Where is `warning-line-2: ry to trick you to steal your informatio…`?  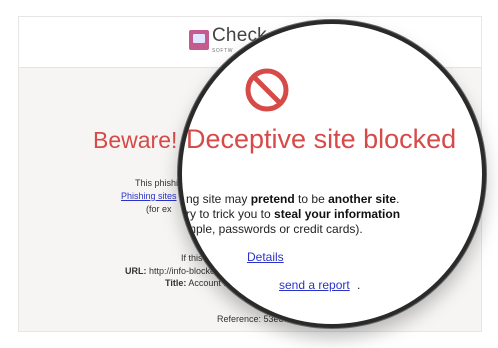
warning-line-2: ry to trick you to steal your informatio… is located at coordinates (293, 214).